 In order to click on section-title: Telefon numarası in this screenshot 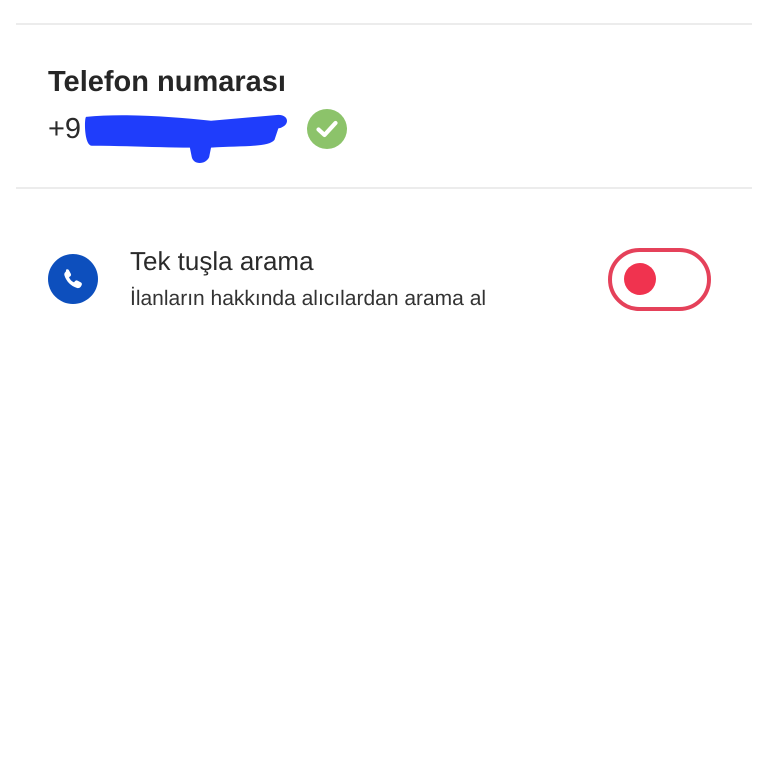, I will do `click(167, 82)`.